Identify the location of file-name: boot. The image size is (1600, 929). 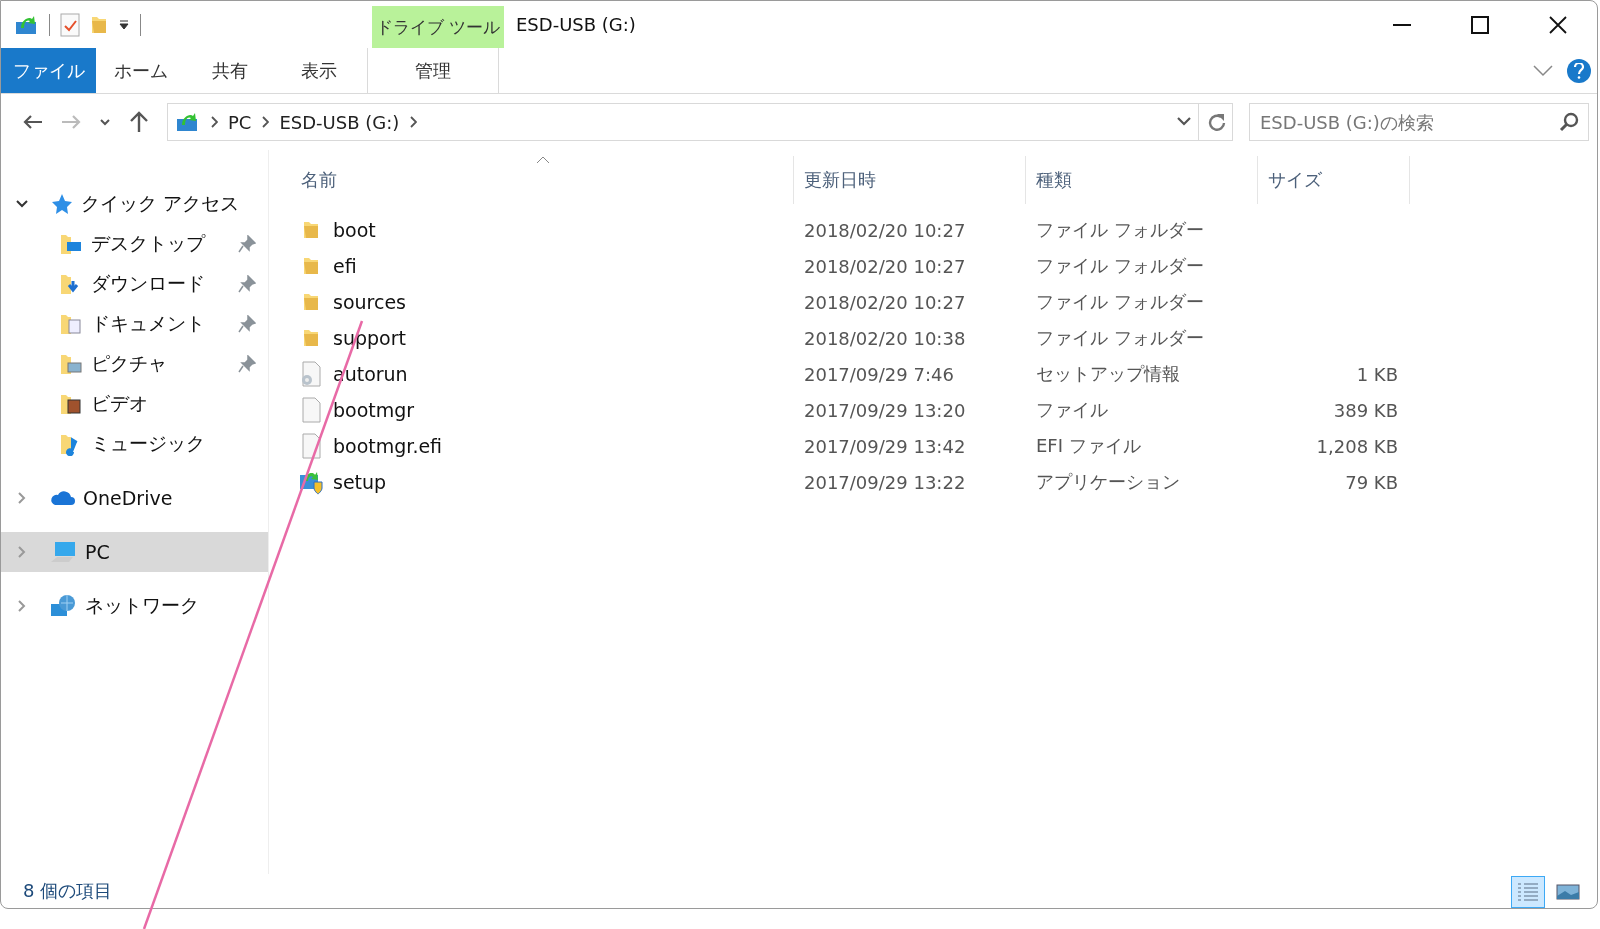
(354, 230).